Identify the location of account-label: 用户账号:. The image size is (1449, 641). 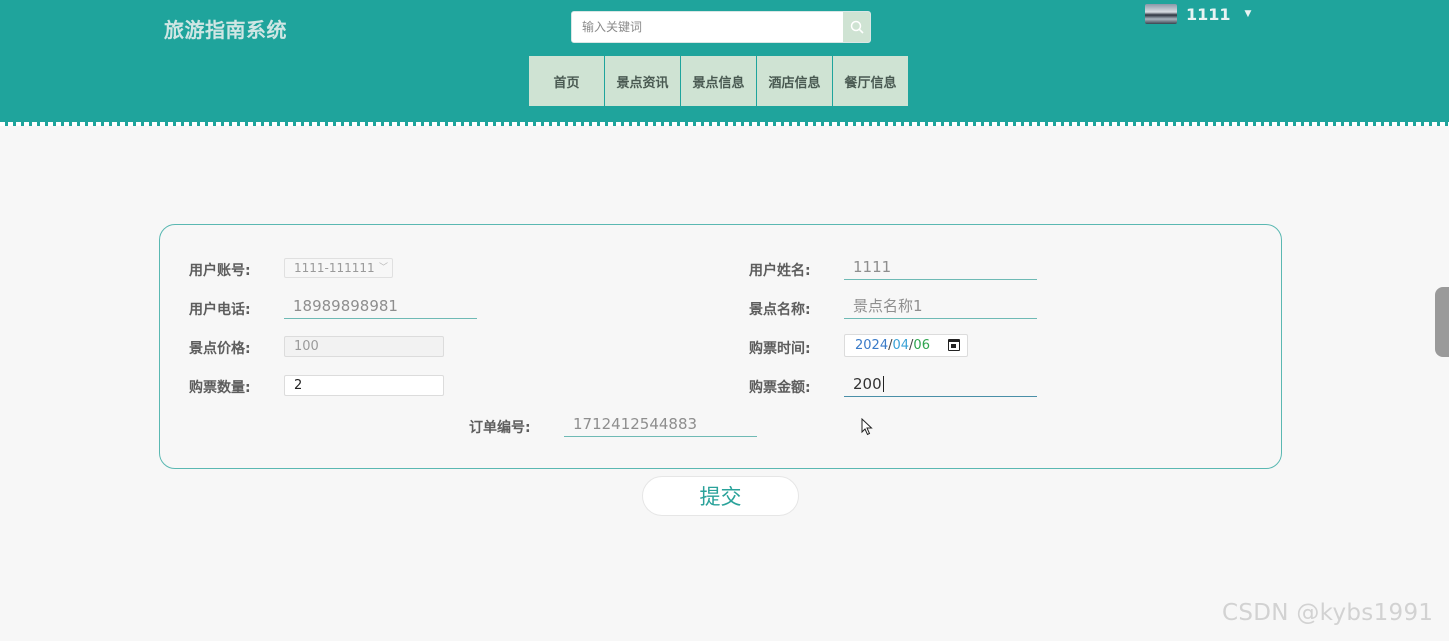
(220, 271).